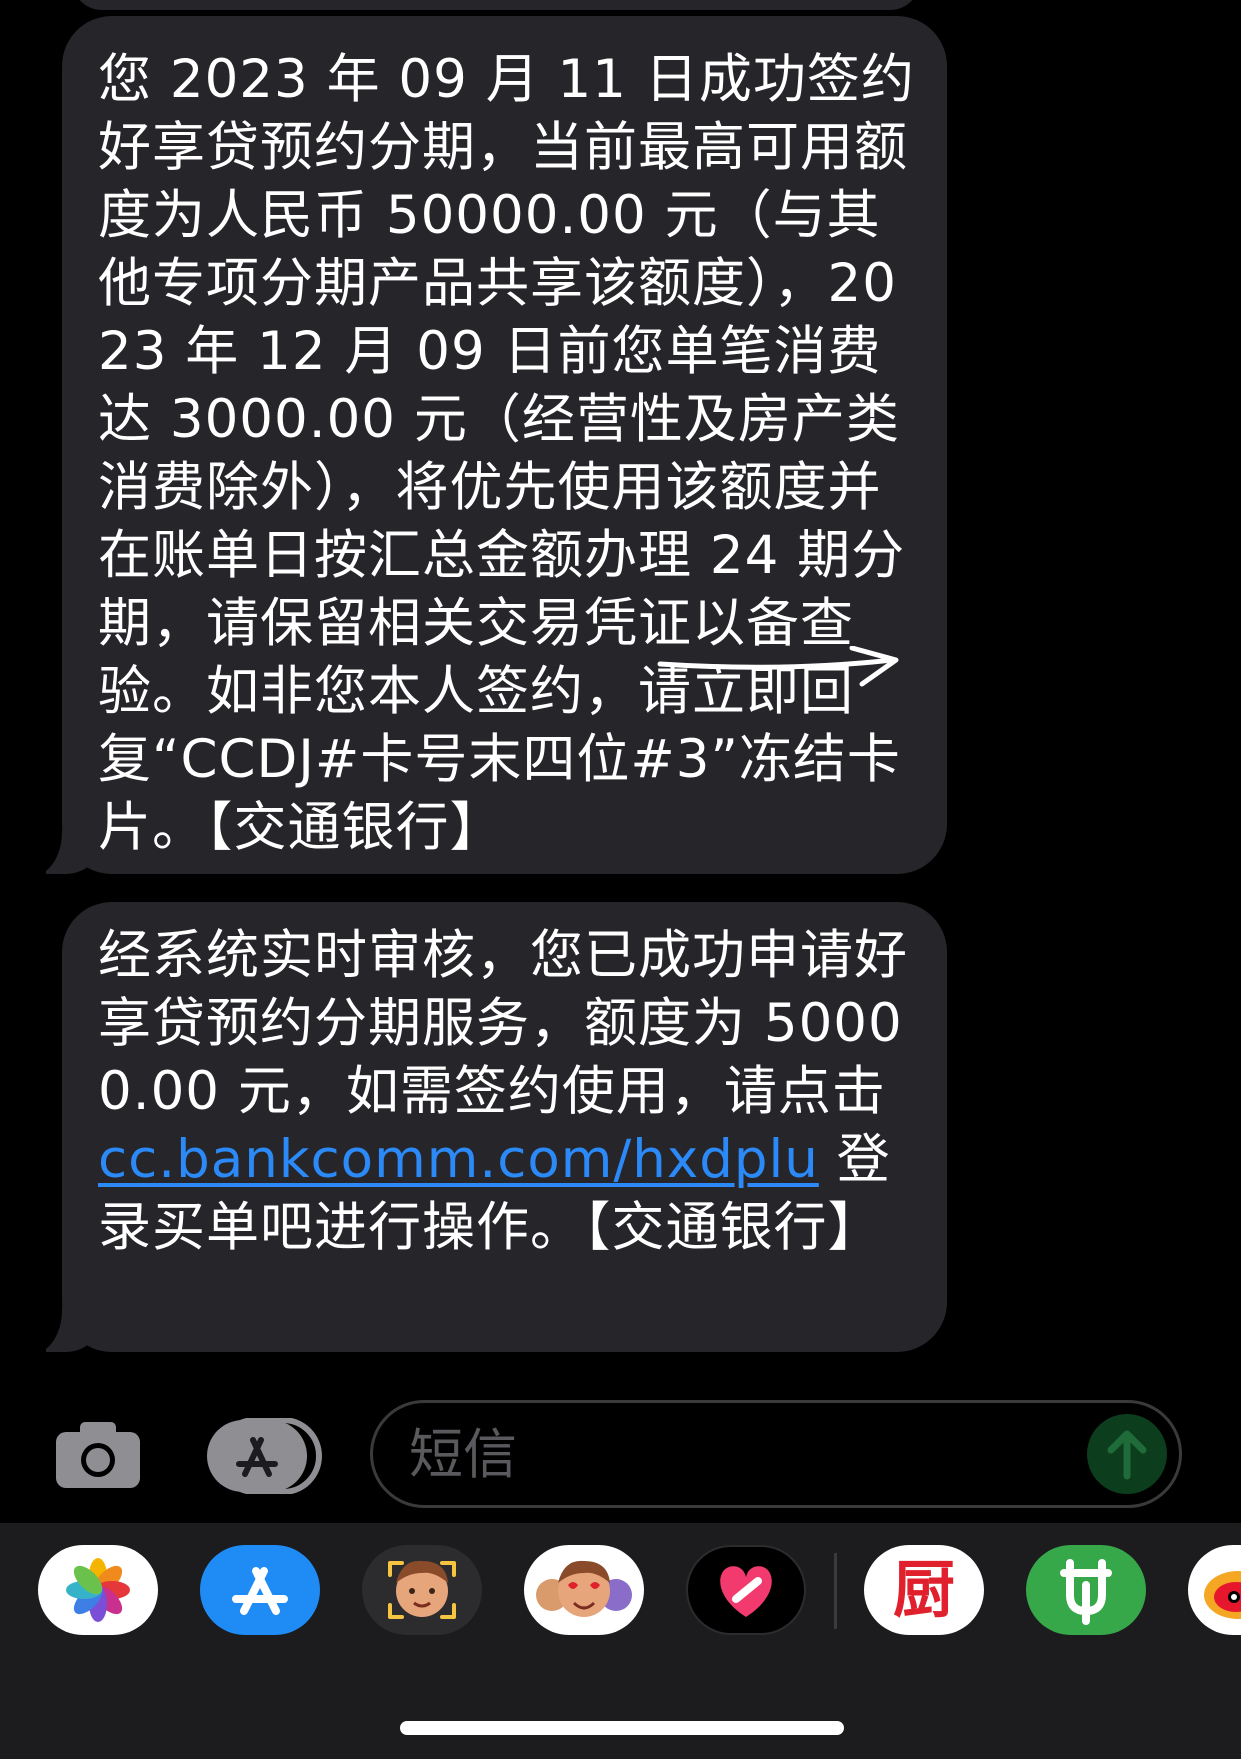 This screenshot has height=1759, width=1241. What do you see at coordinates (778, 666) in the screenshot?
I see `handwritten-arrow-annotation` at bounding box center [778, 666].